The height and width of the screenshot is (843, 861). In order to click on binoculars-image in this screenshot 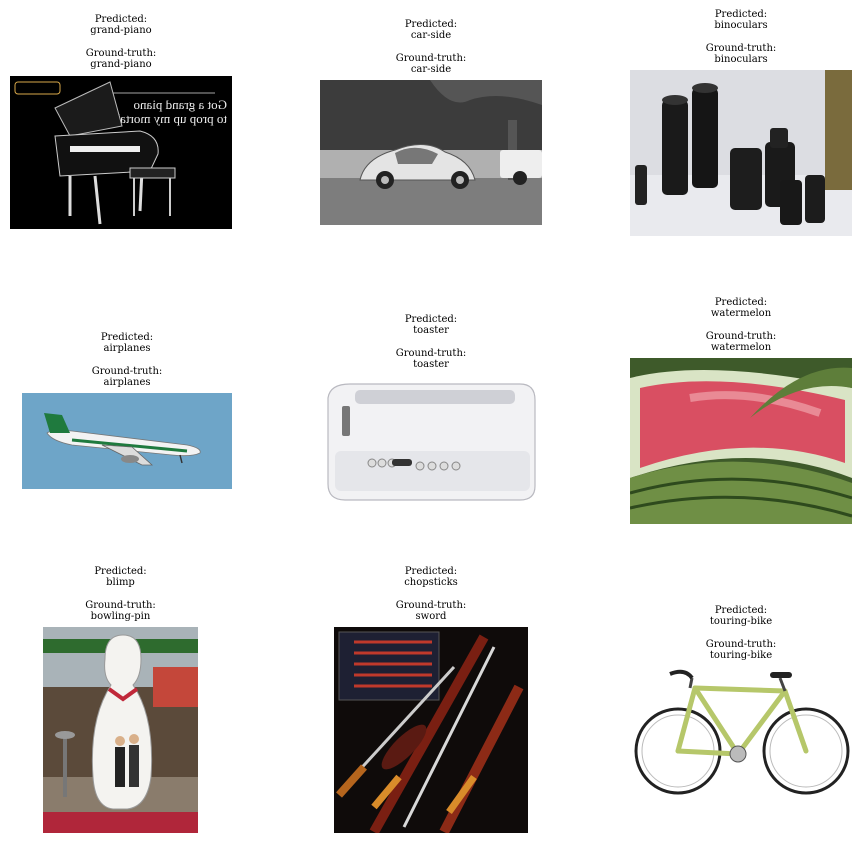, I will do `click(741, 153)`.